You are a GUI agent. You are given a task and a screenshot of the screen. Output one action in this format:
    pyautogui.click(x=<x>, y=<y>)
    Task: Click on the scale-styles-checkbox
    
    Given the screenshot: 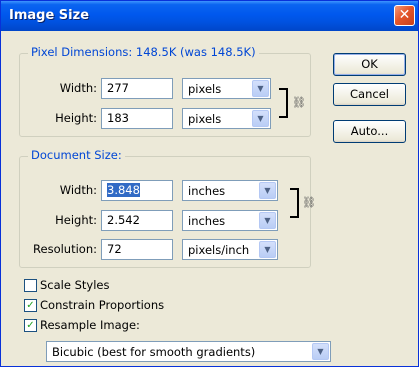 What is the action you would take?
    pyautogui.click(x=30, y=285)
    